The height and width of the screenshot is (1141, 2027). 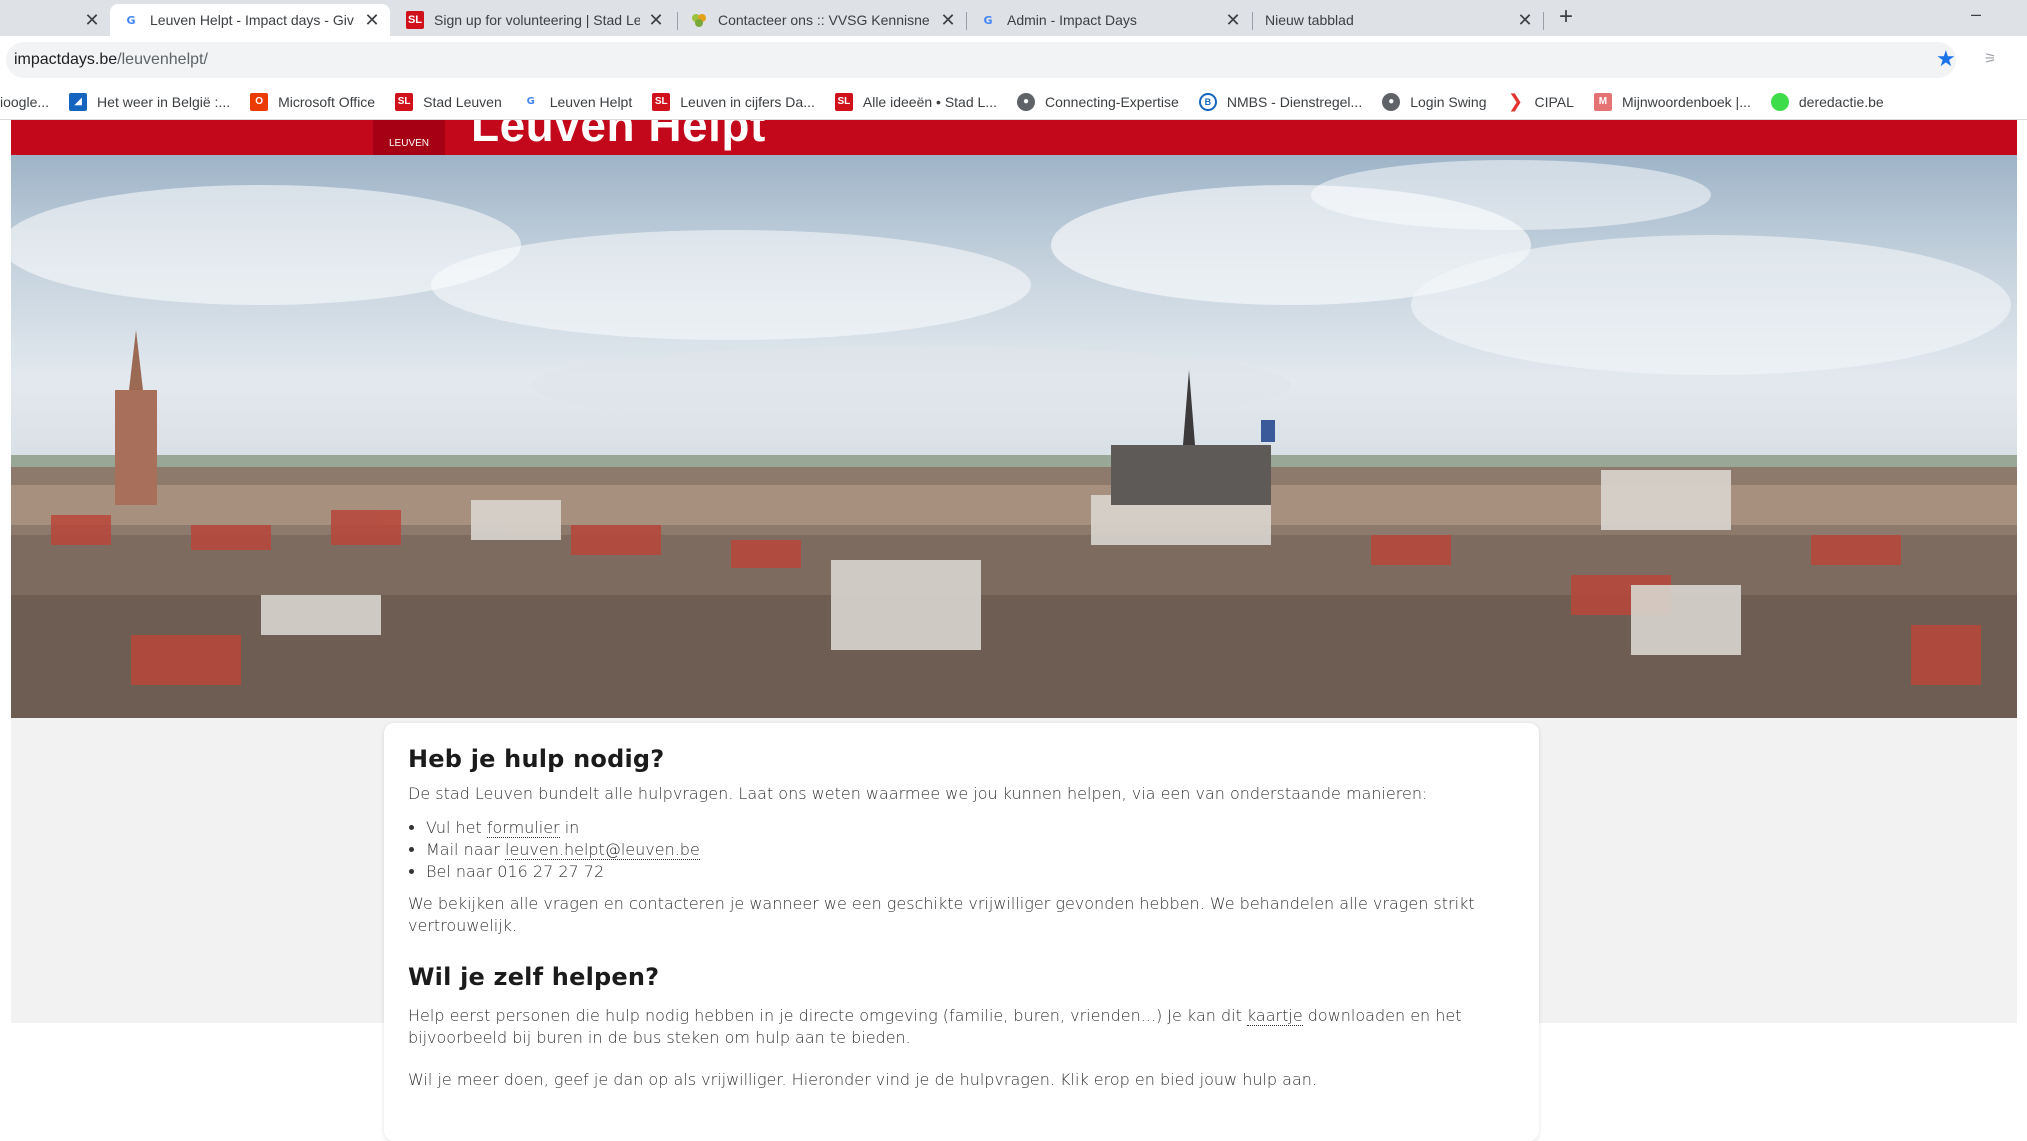 What do you see at coordinates (1072, 20) in the screenshot?
I see `tab-title: Admin - Impact Days` at bounding box center [1072, 20].